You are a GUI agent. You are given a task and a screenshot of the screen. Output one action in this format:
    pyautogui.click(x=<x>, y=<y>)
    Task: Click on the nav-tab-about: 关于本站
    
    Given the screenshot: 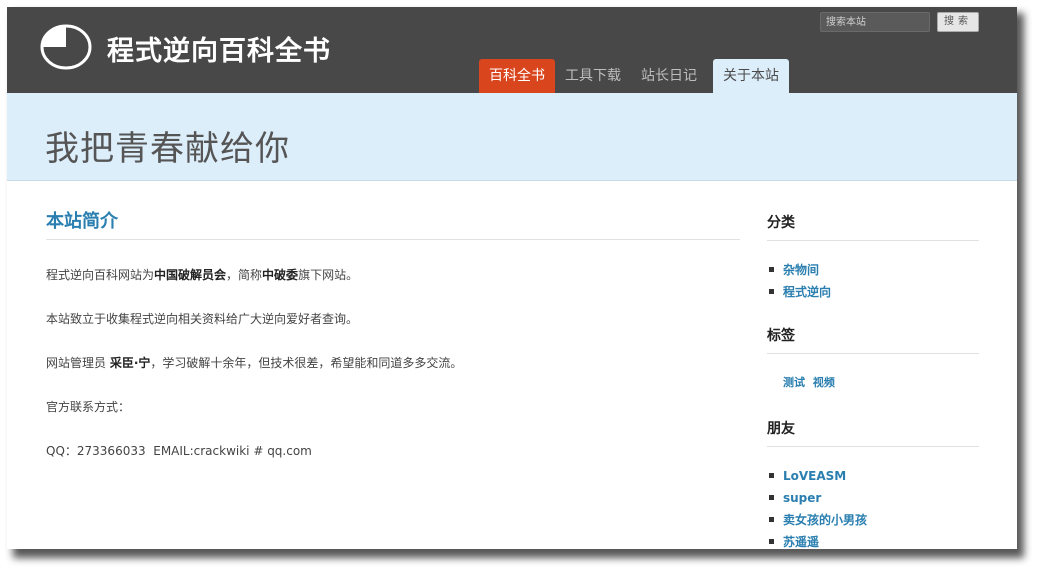 What is the action you would take?
    pyautogui.click(x=751, y=76)
    